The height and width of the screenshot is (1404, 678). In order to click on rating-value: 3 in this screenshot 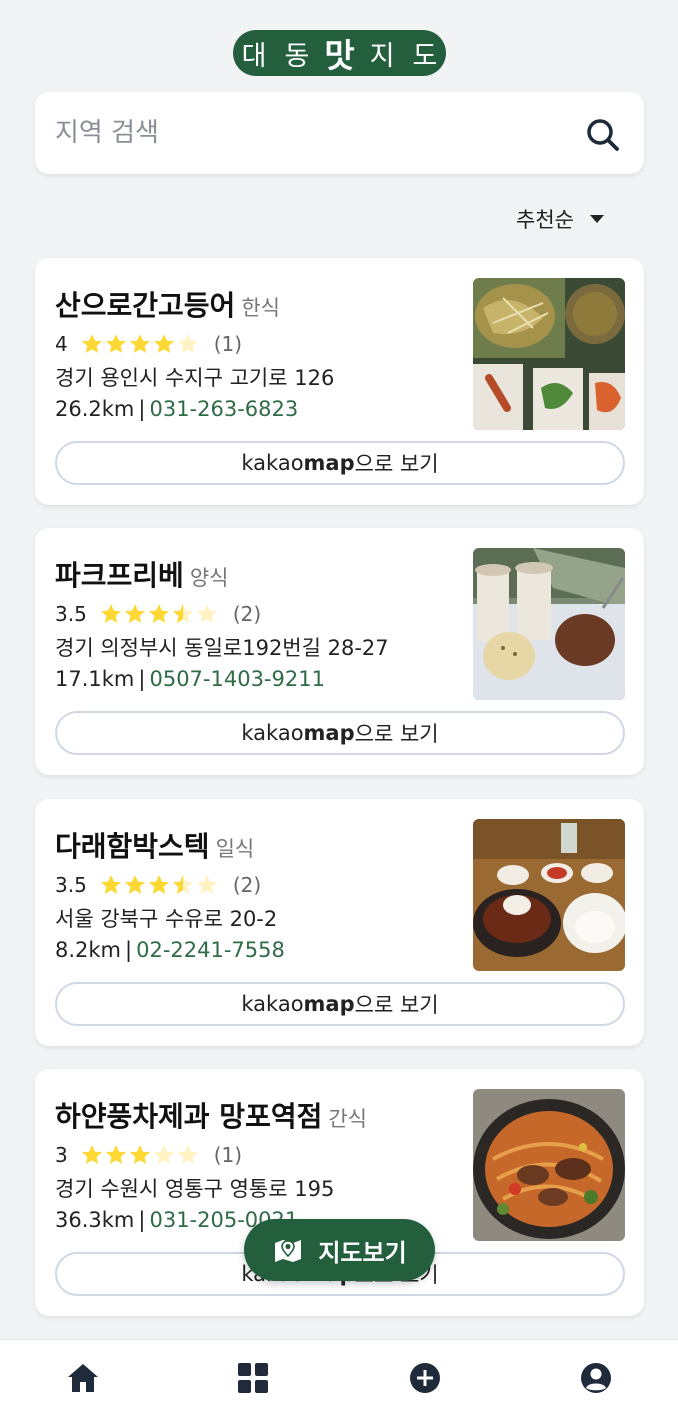, I will do `click(61, 1155)`.